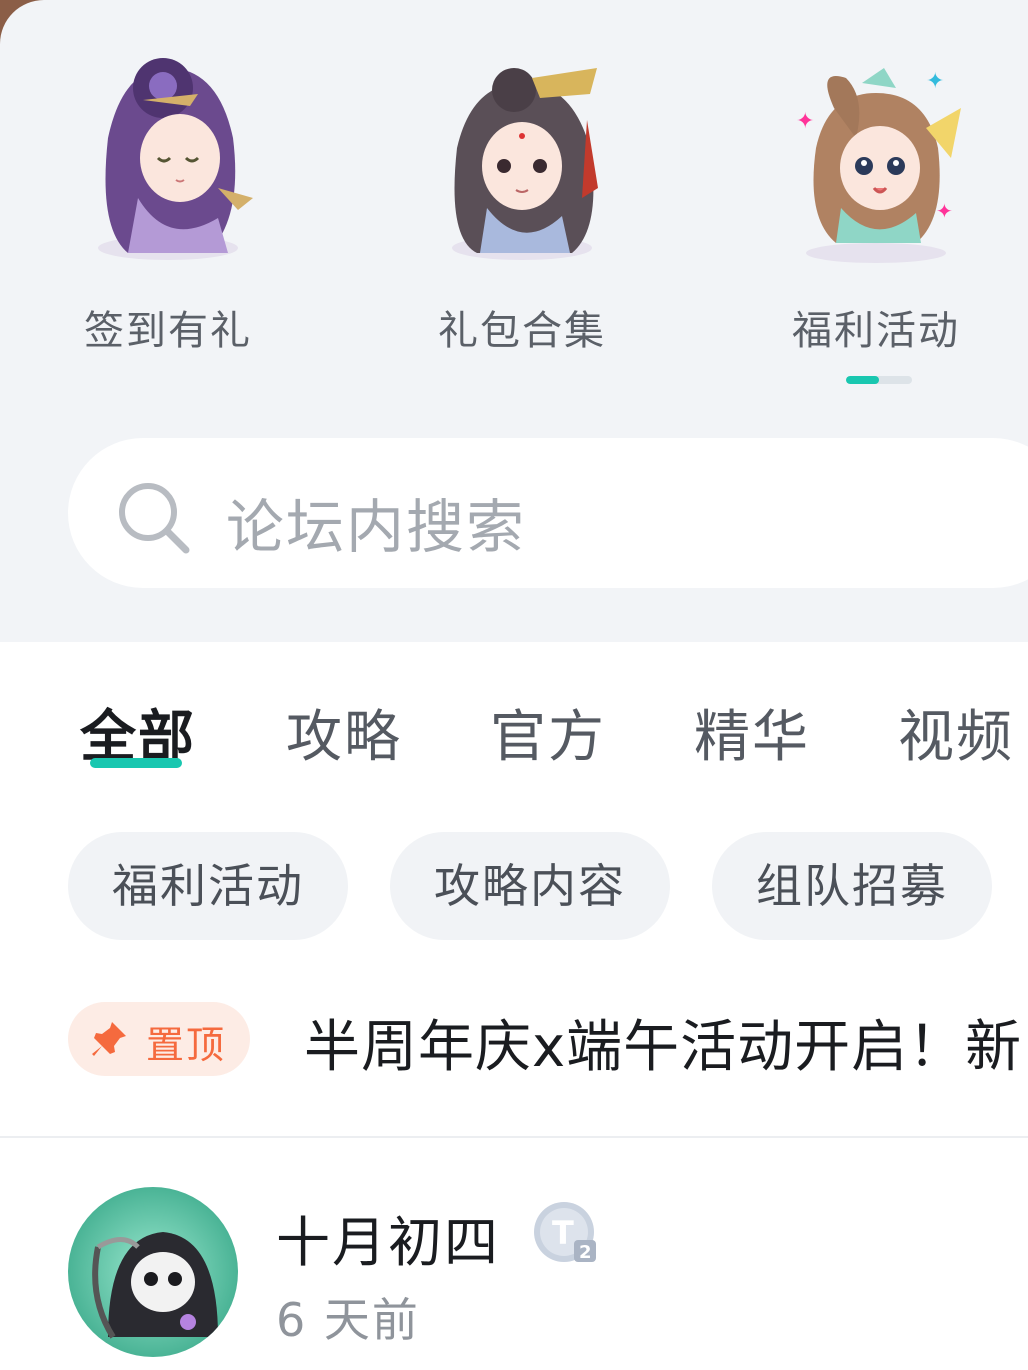  I want to click on shortcut-welfare-events: ✦ ✦ ✦ 福利活动, so click(876, 200).